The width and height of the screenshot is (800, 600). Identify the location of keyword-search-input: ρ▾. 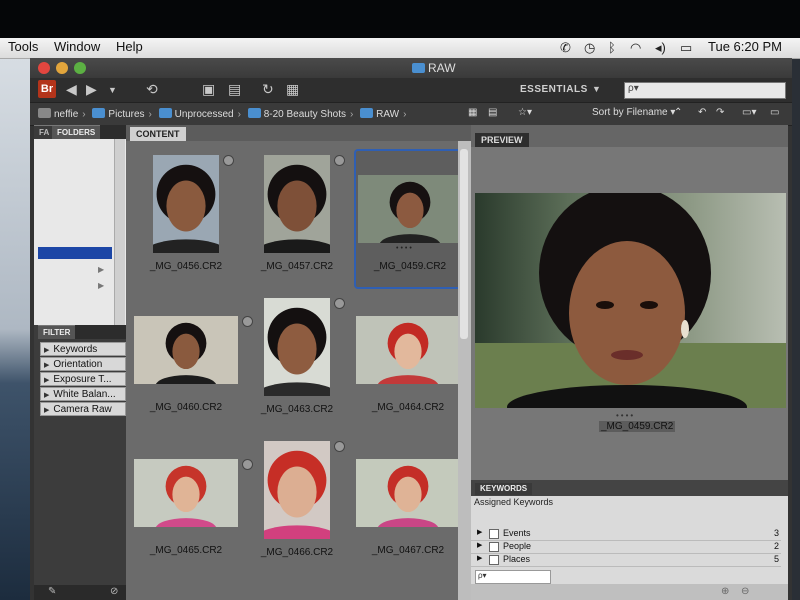
(513, 577).